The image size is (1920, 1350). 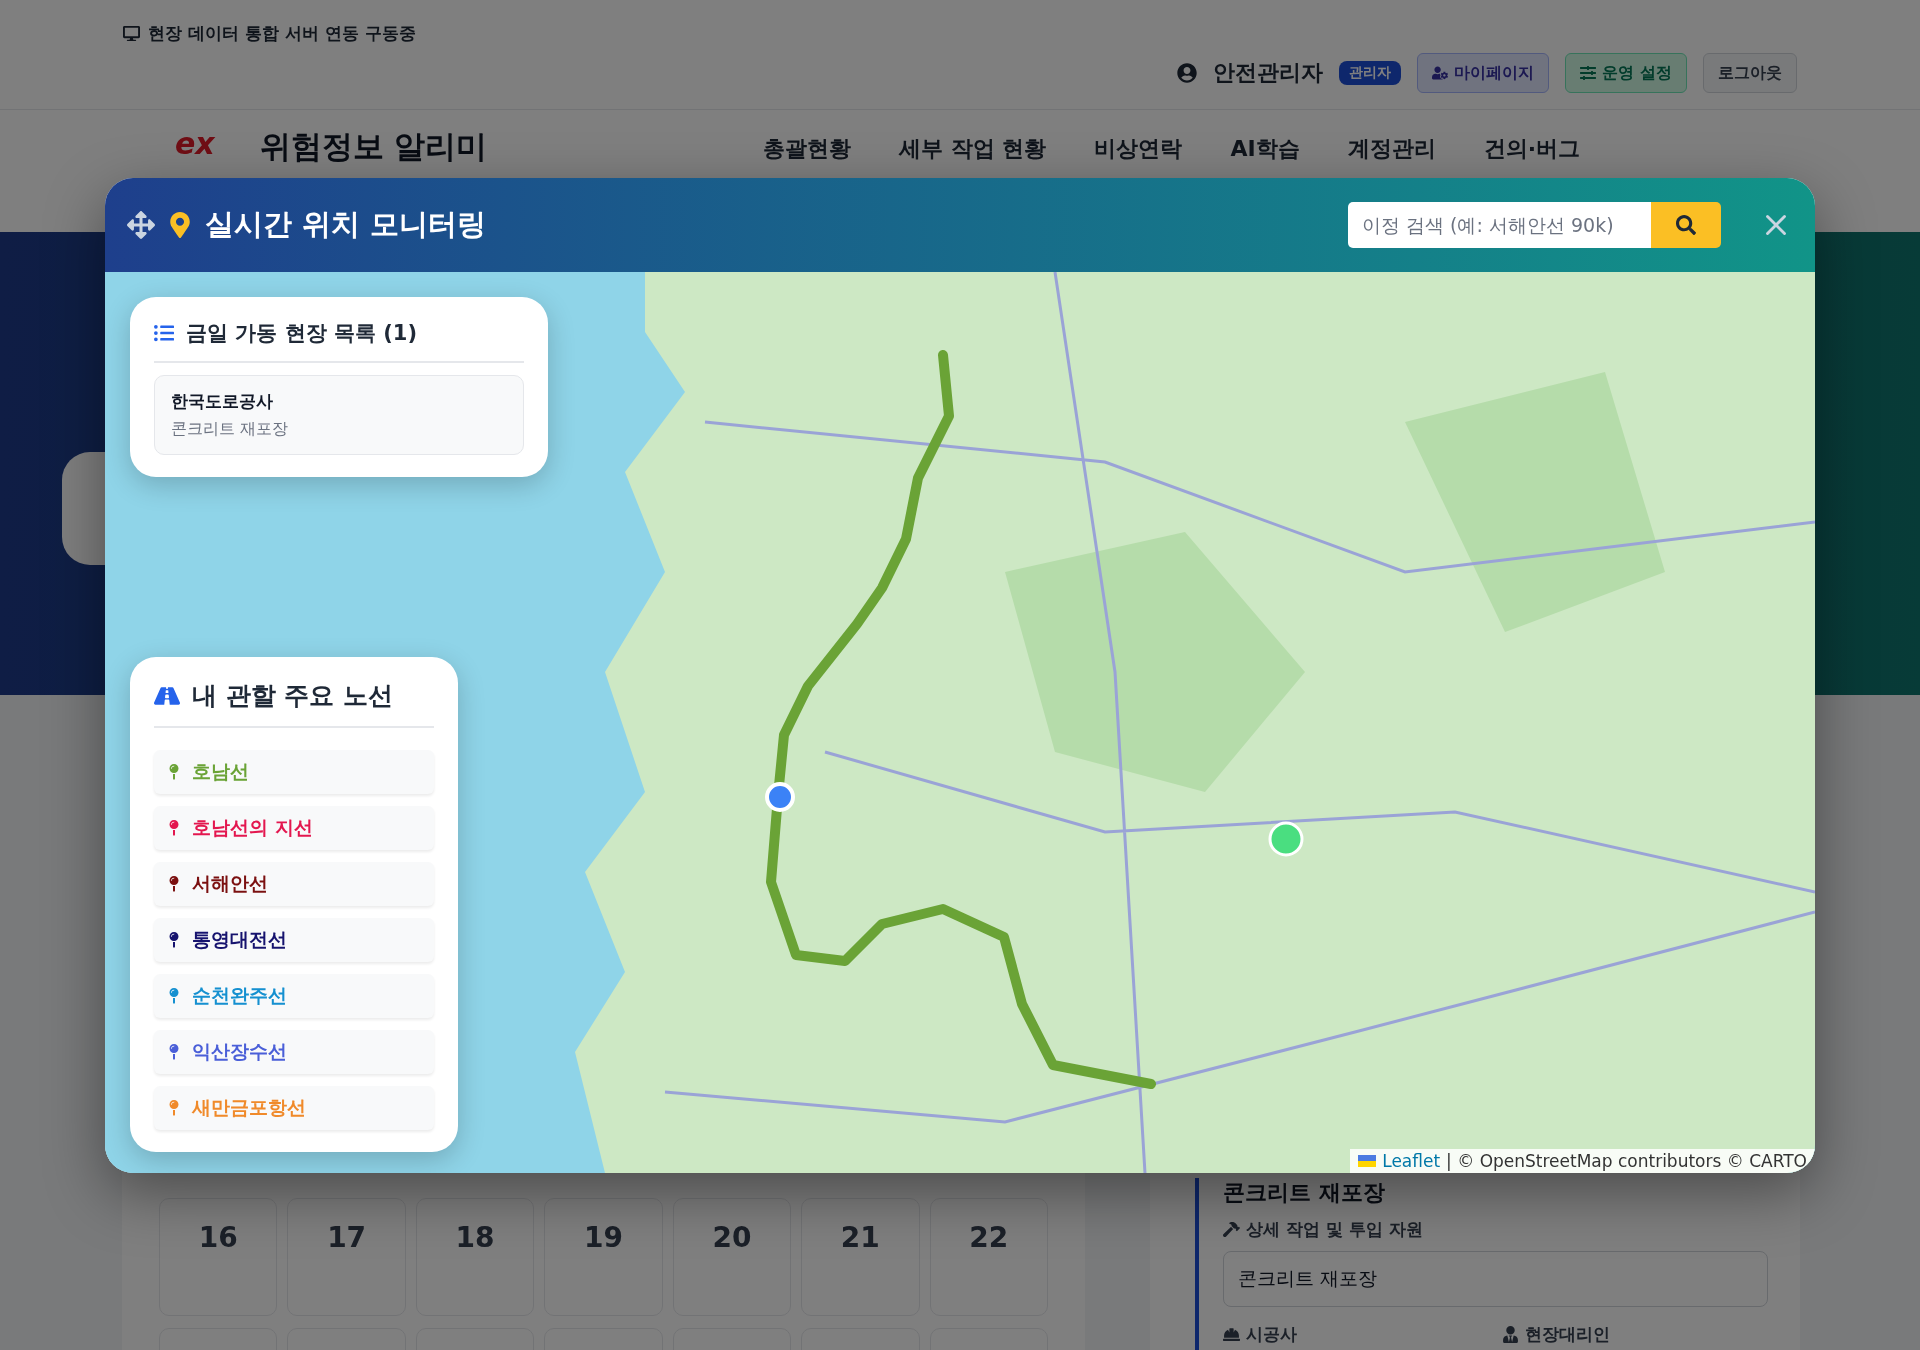 I want to click on contractor-label: 시공사, so click(x=1356, y=1334).